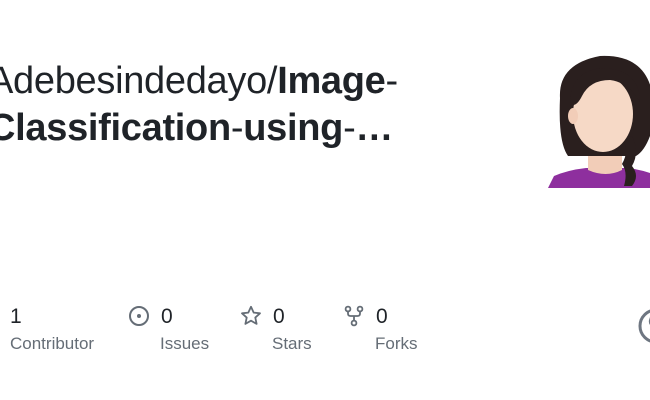 The height and width of the screenshot is (400, 650). I want to click on stat-stars: 0 Stars, so click(284, 330).